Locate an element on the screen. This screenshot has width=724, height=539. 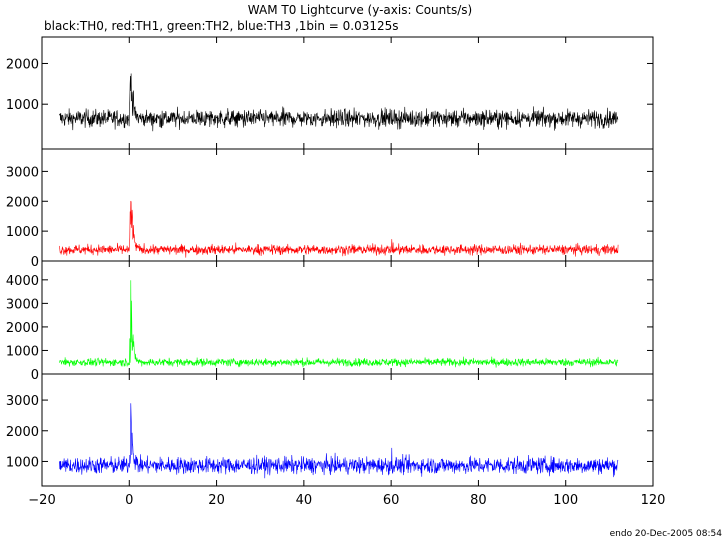
y-tick-label: 4000 is located at coordinates (22, 281).